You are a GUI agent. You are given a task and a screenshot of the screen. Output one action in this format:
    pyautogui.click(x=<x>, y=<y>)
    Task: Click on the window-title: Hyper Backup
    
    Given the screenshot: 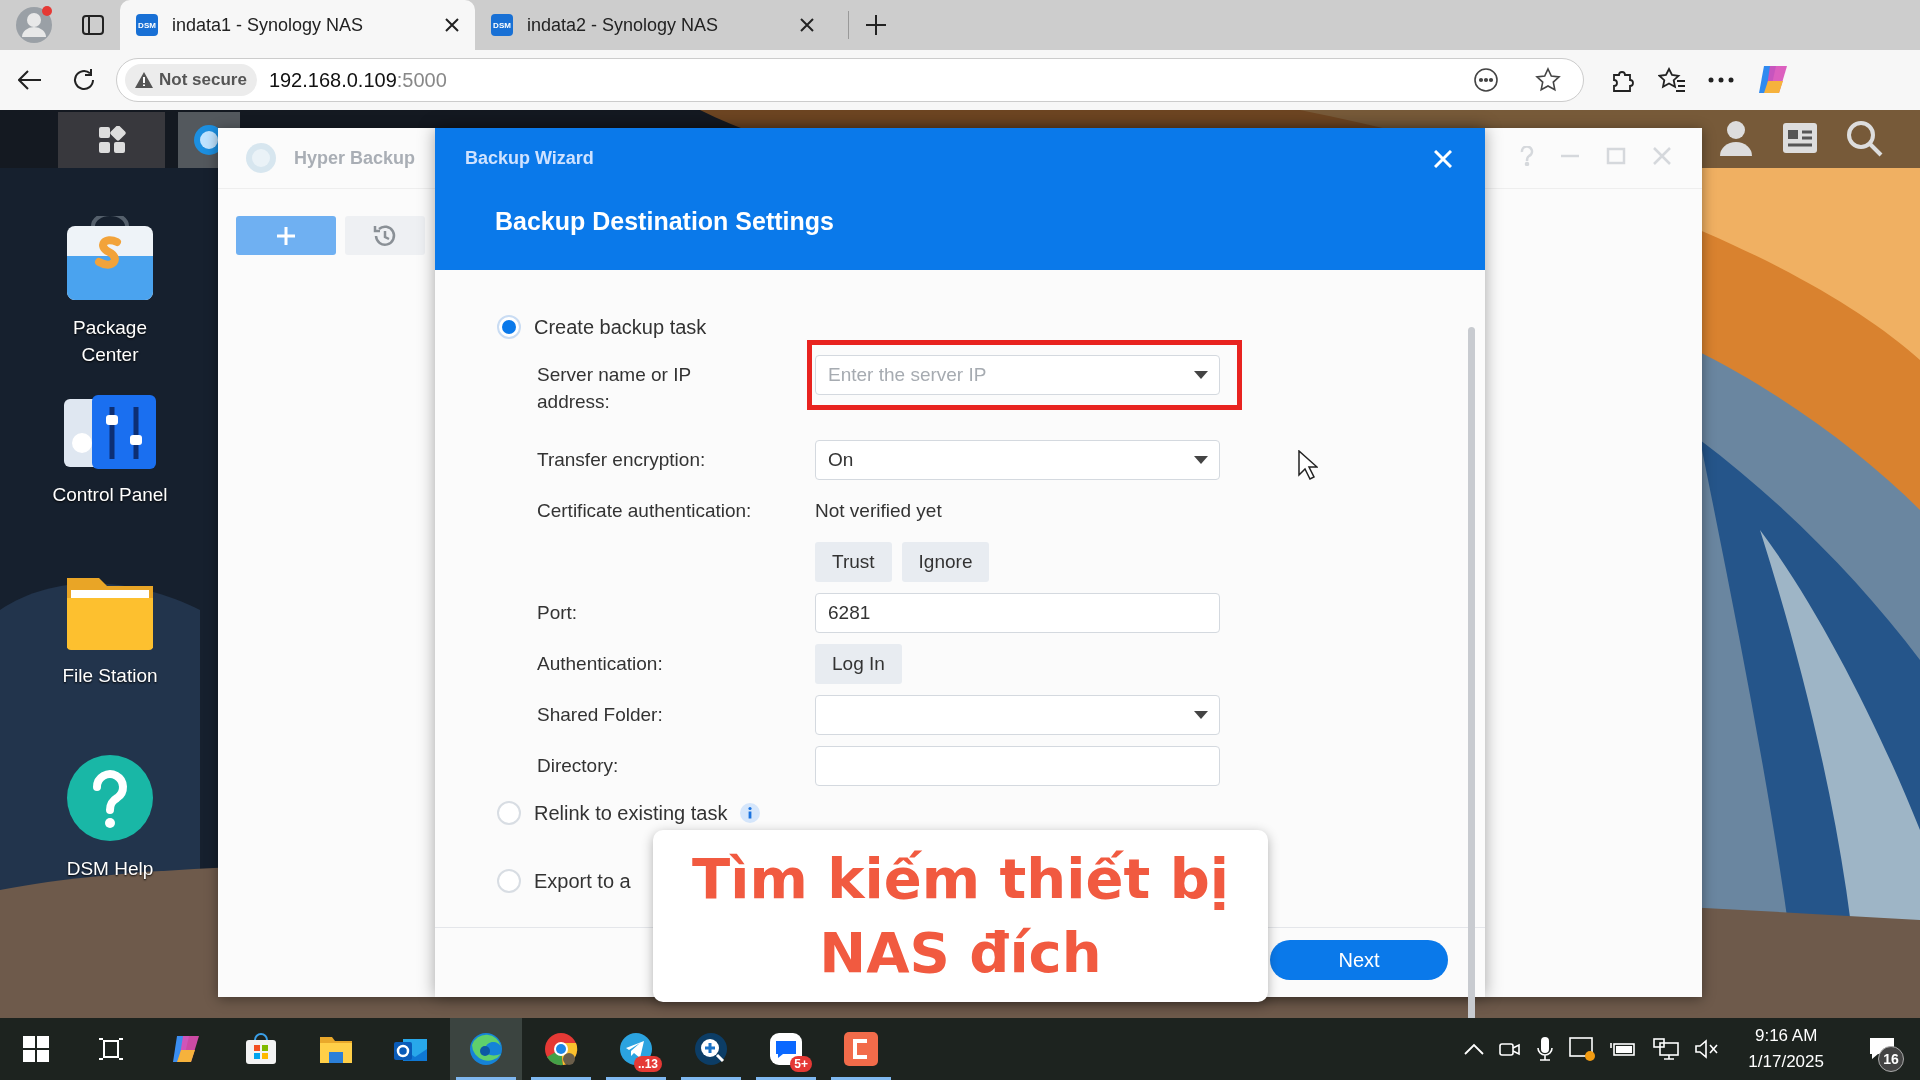 What is the action you would take?
    pyautogui.click(x=355, y=158)
    